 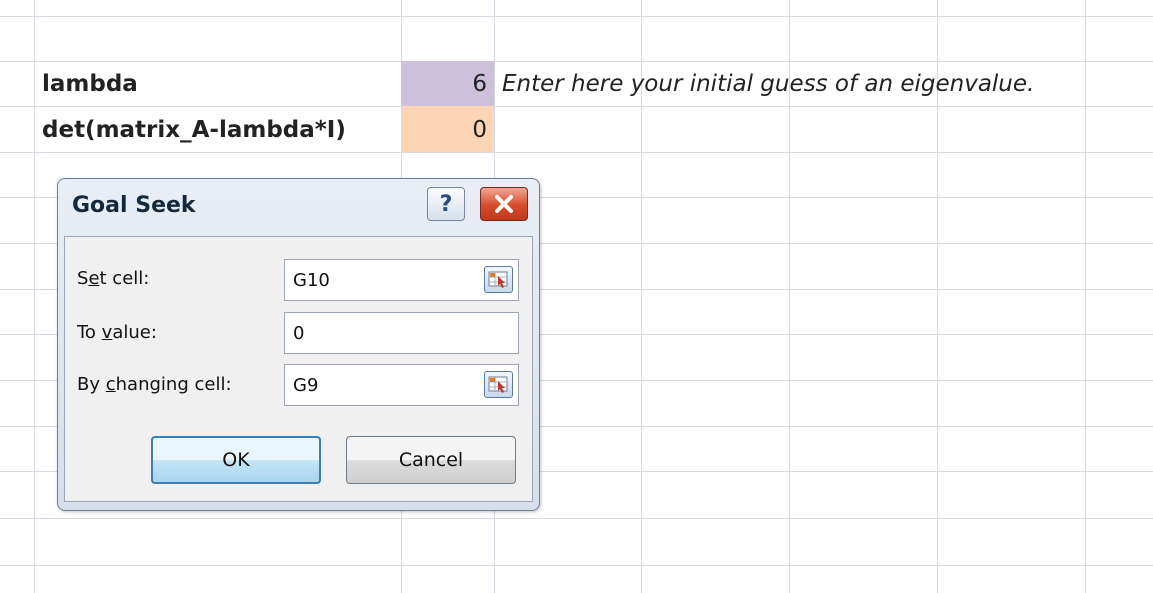 What do you see at coordinates (154, 384) in the screenshot?
I see `changing-cell-label: By changing cell:` at bounding box center [154, 384].